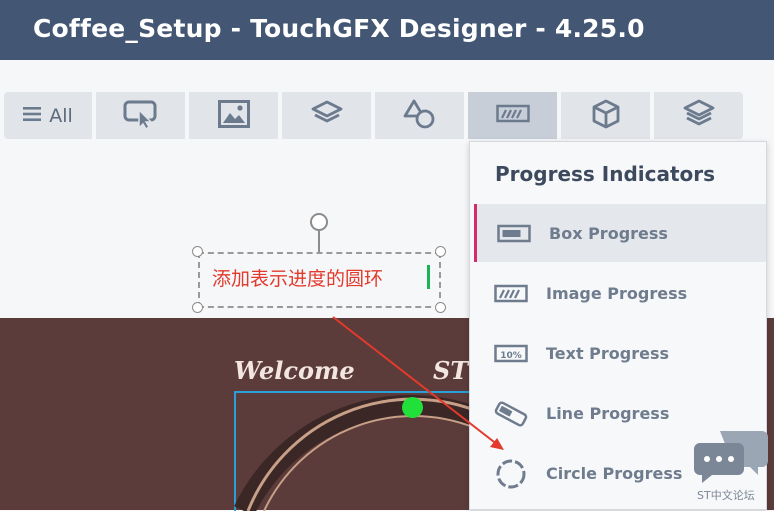  What do you see at coordinates (440, 251) in the screenshot?
I see `resize-handle-top-right` at bounding box center [440, 251].